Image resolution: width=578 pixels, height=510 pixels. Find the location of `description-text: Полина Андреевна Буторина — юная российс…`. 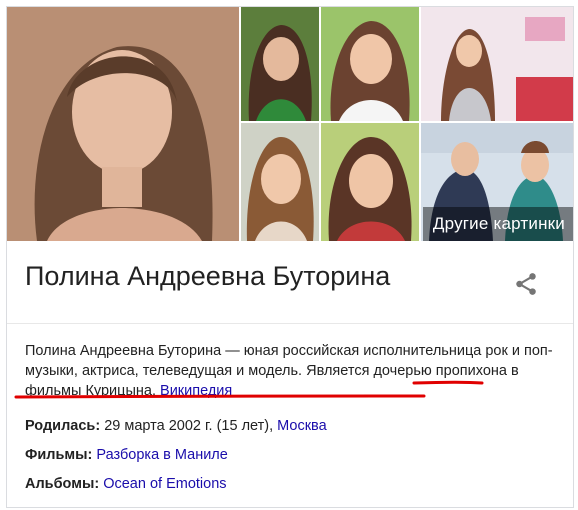

description-text: Полина Андреевна Буторина — юная российс… is located at coordinates (289, 371).